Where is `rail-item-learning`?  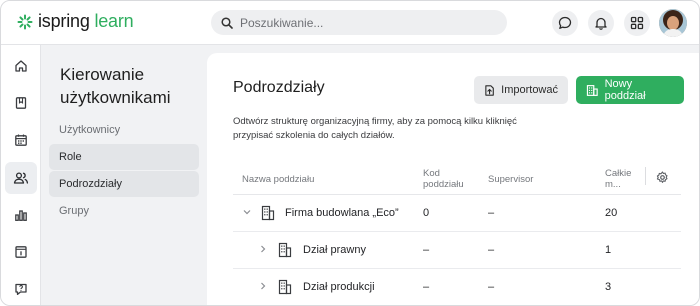
rail-item-learning is located at coordinates (21, 103).